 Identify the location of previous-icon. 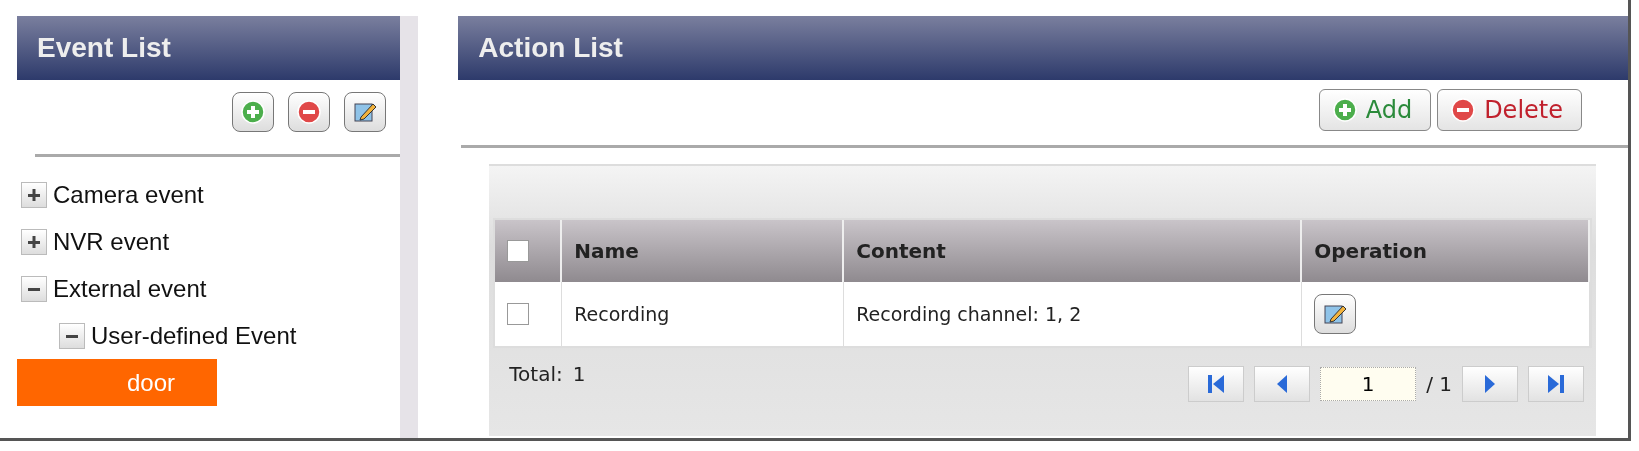
(1282, 384).